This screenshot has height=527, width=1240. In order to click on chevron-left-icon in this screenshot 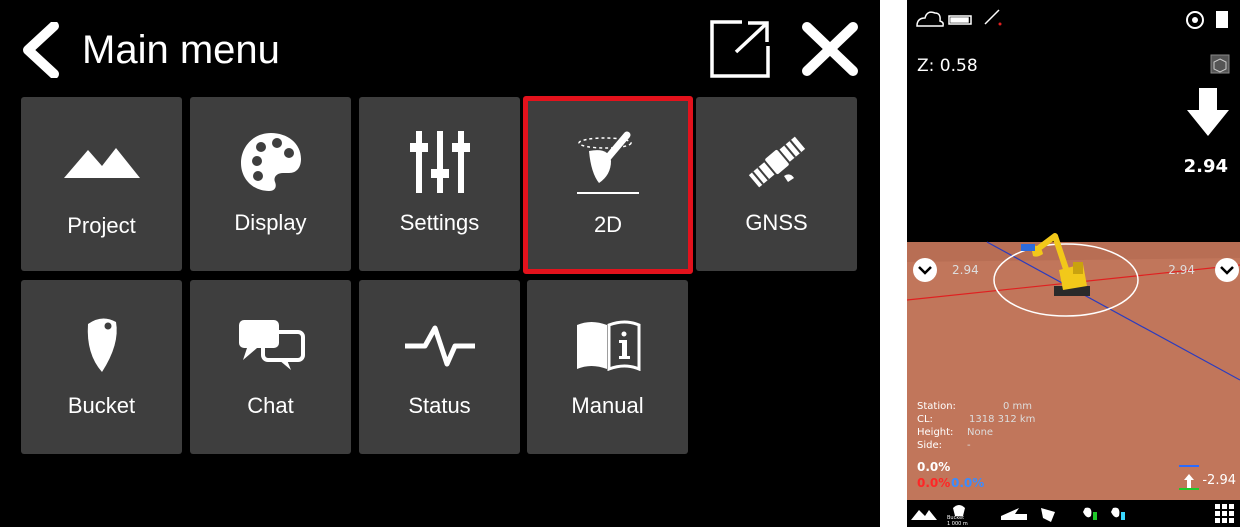, I will do `click(41, 50)`.